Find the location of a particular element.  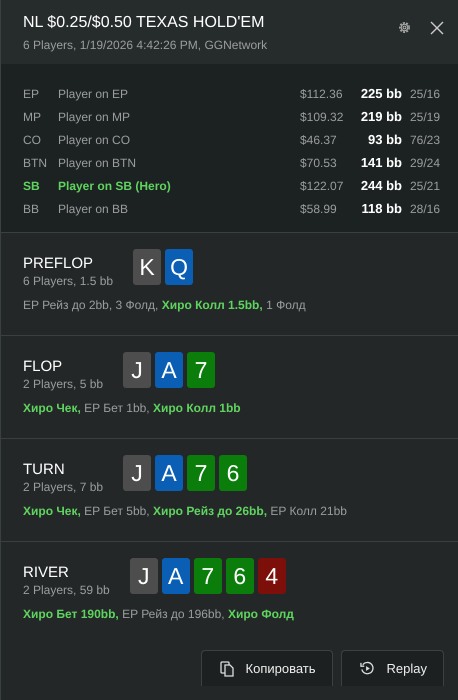

playing-card: K is located at coordinates (147, 267).